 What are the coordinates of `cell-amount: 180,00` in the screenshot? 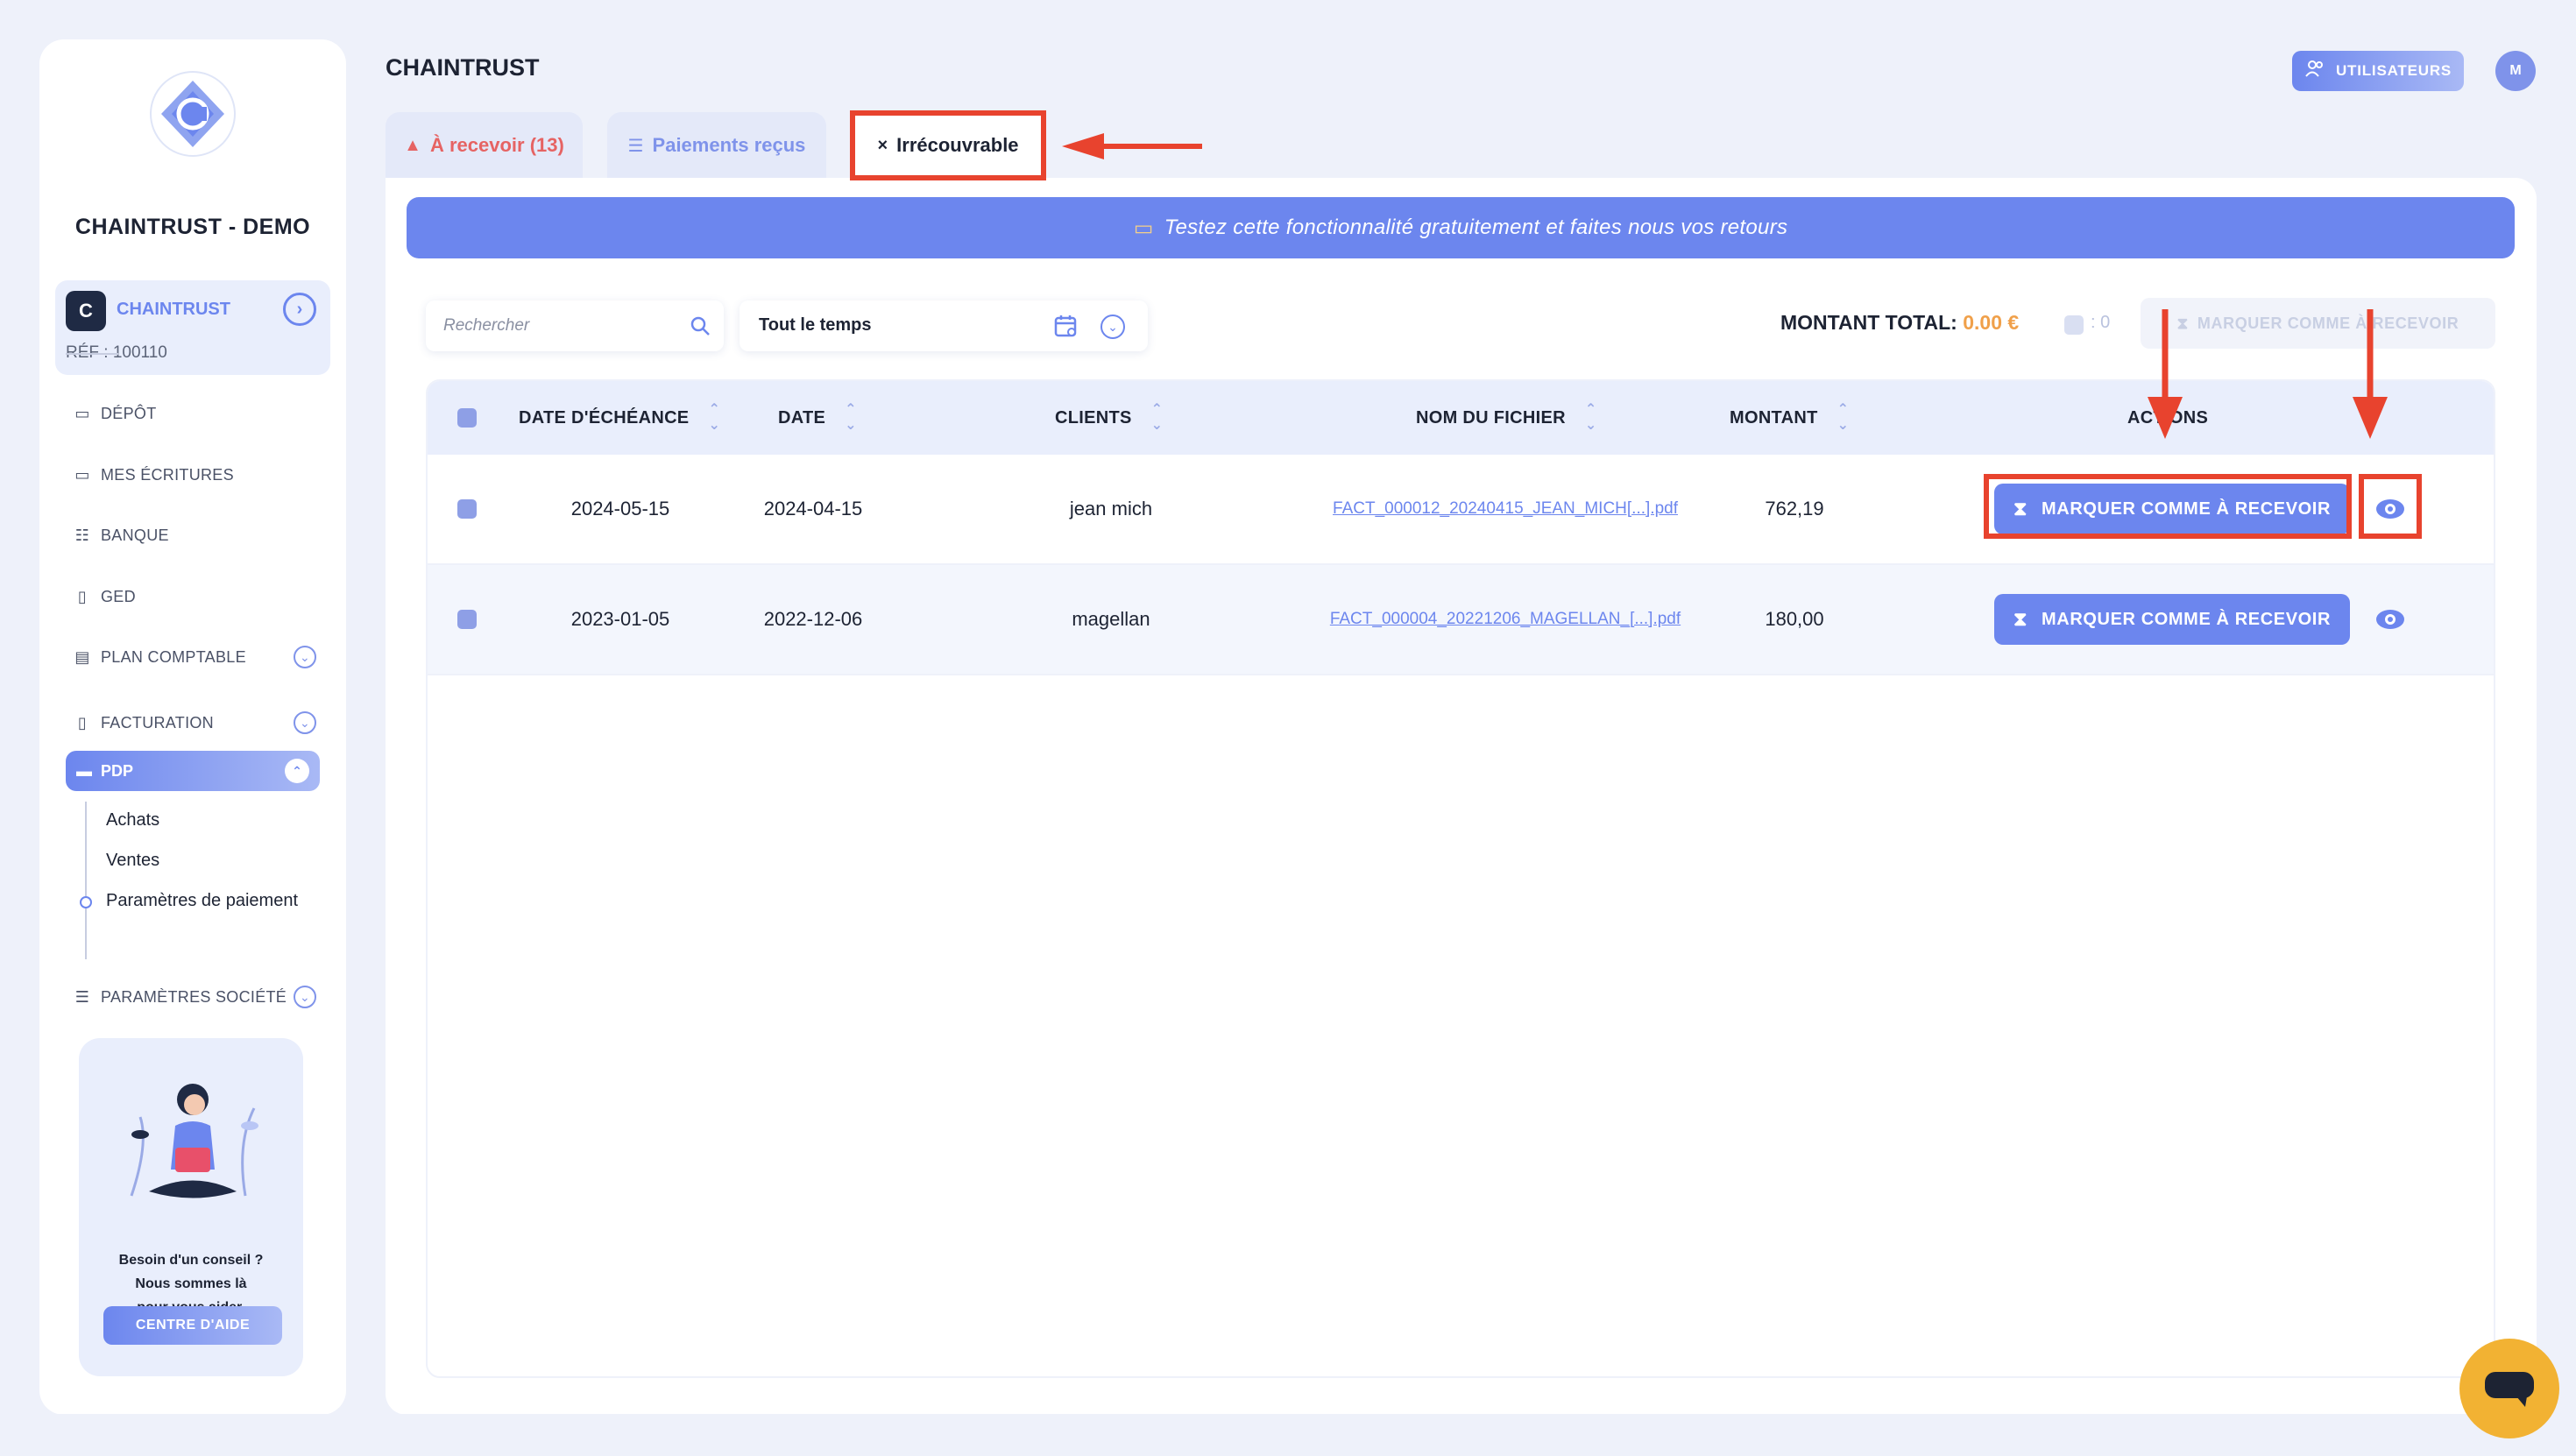 It's located at (1794, 619).